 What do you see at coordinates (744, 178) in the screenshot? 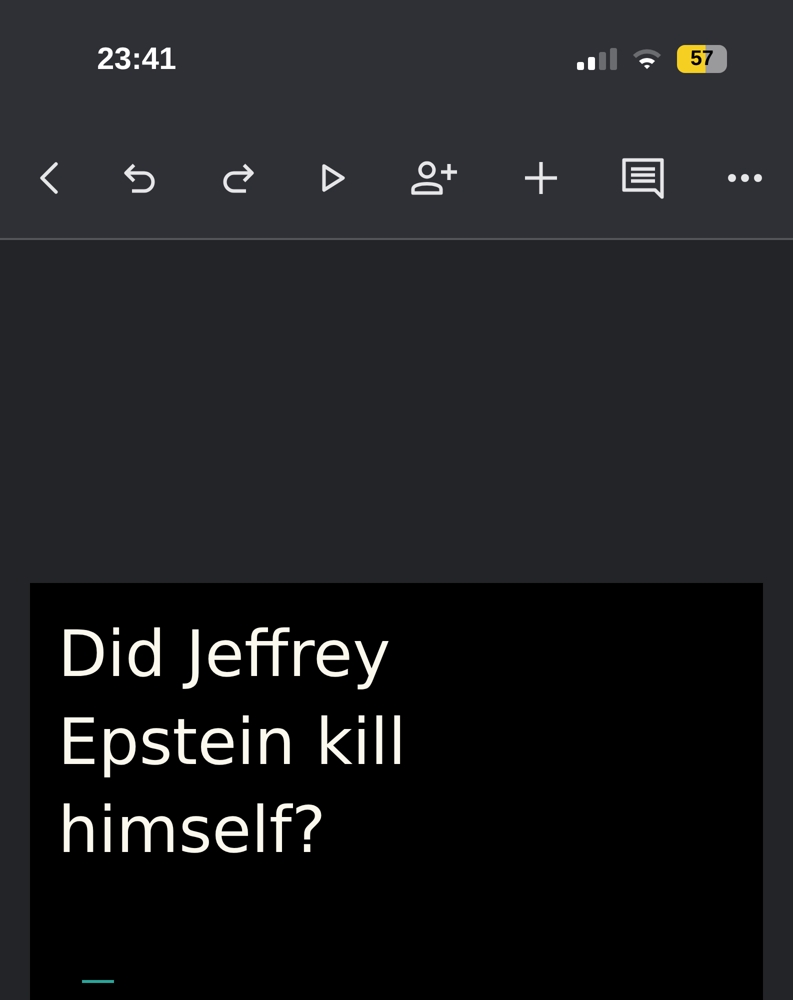
I see `more-icon` at bounding box center [744, 178].